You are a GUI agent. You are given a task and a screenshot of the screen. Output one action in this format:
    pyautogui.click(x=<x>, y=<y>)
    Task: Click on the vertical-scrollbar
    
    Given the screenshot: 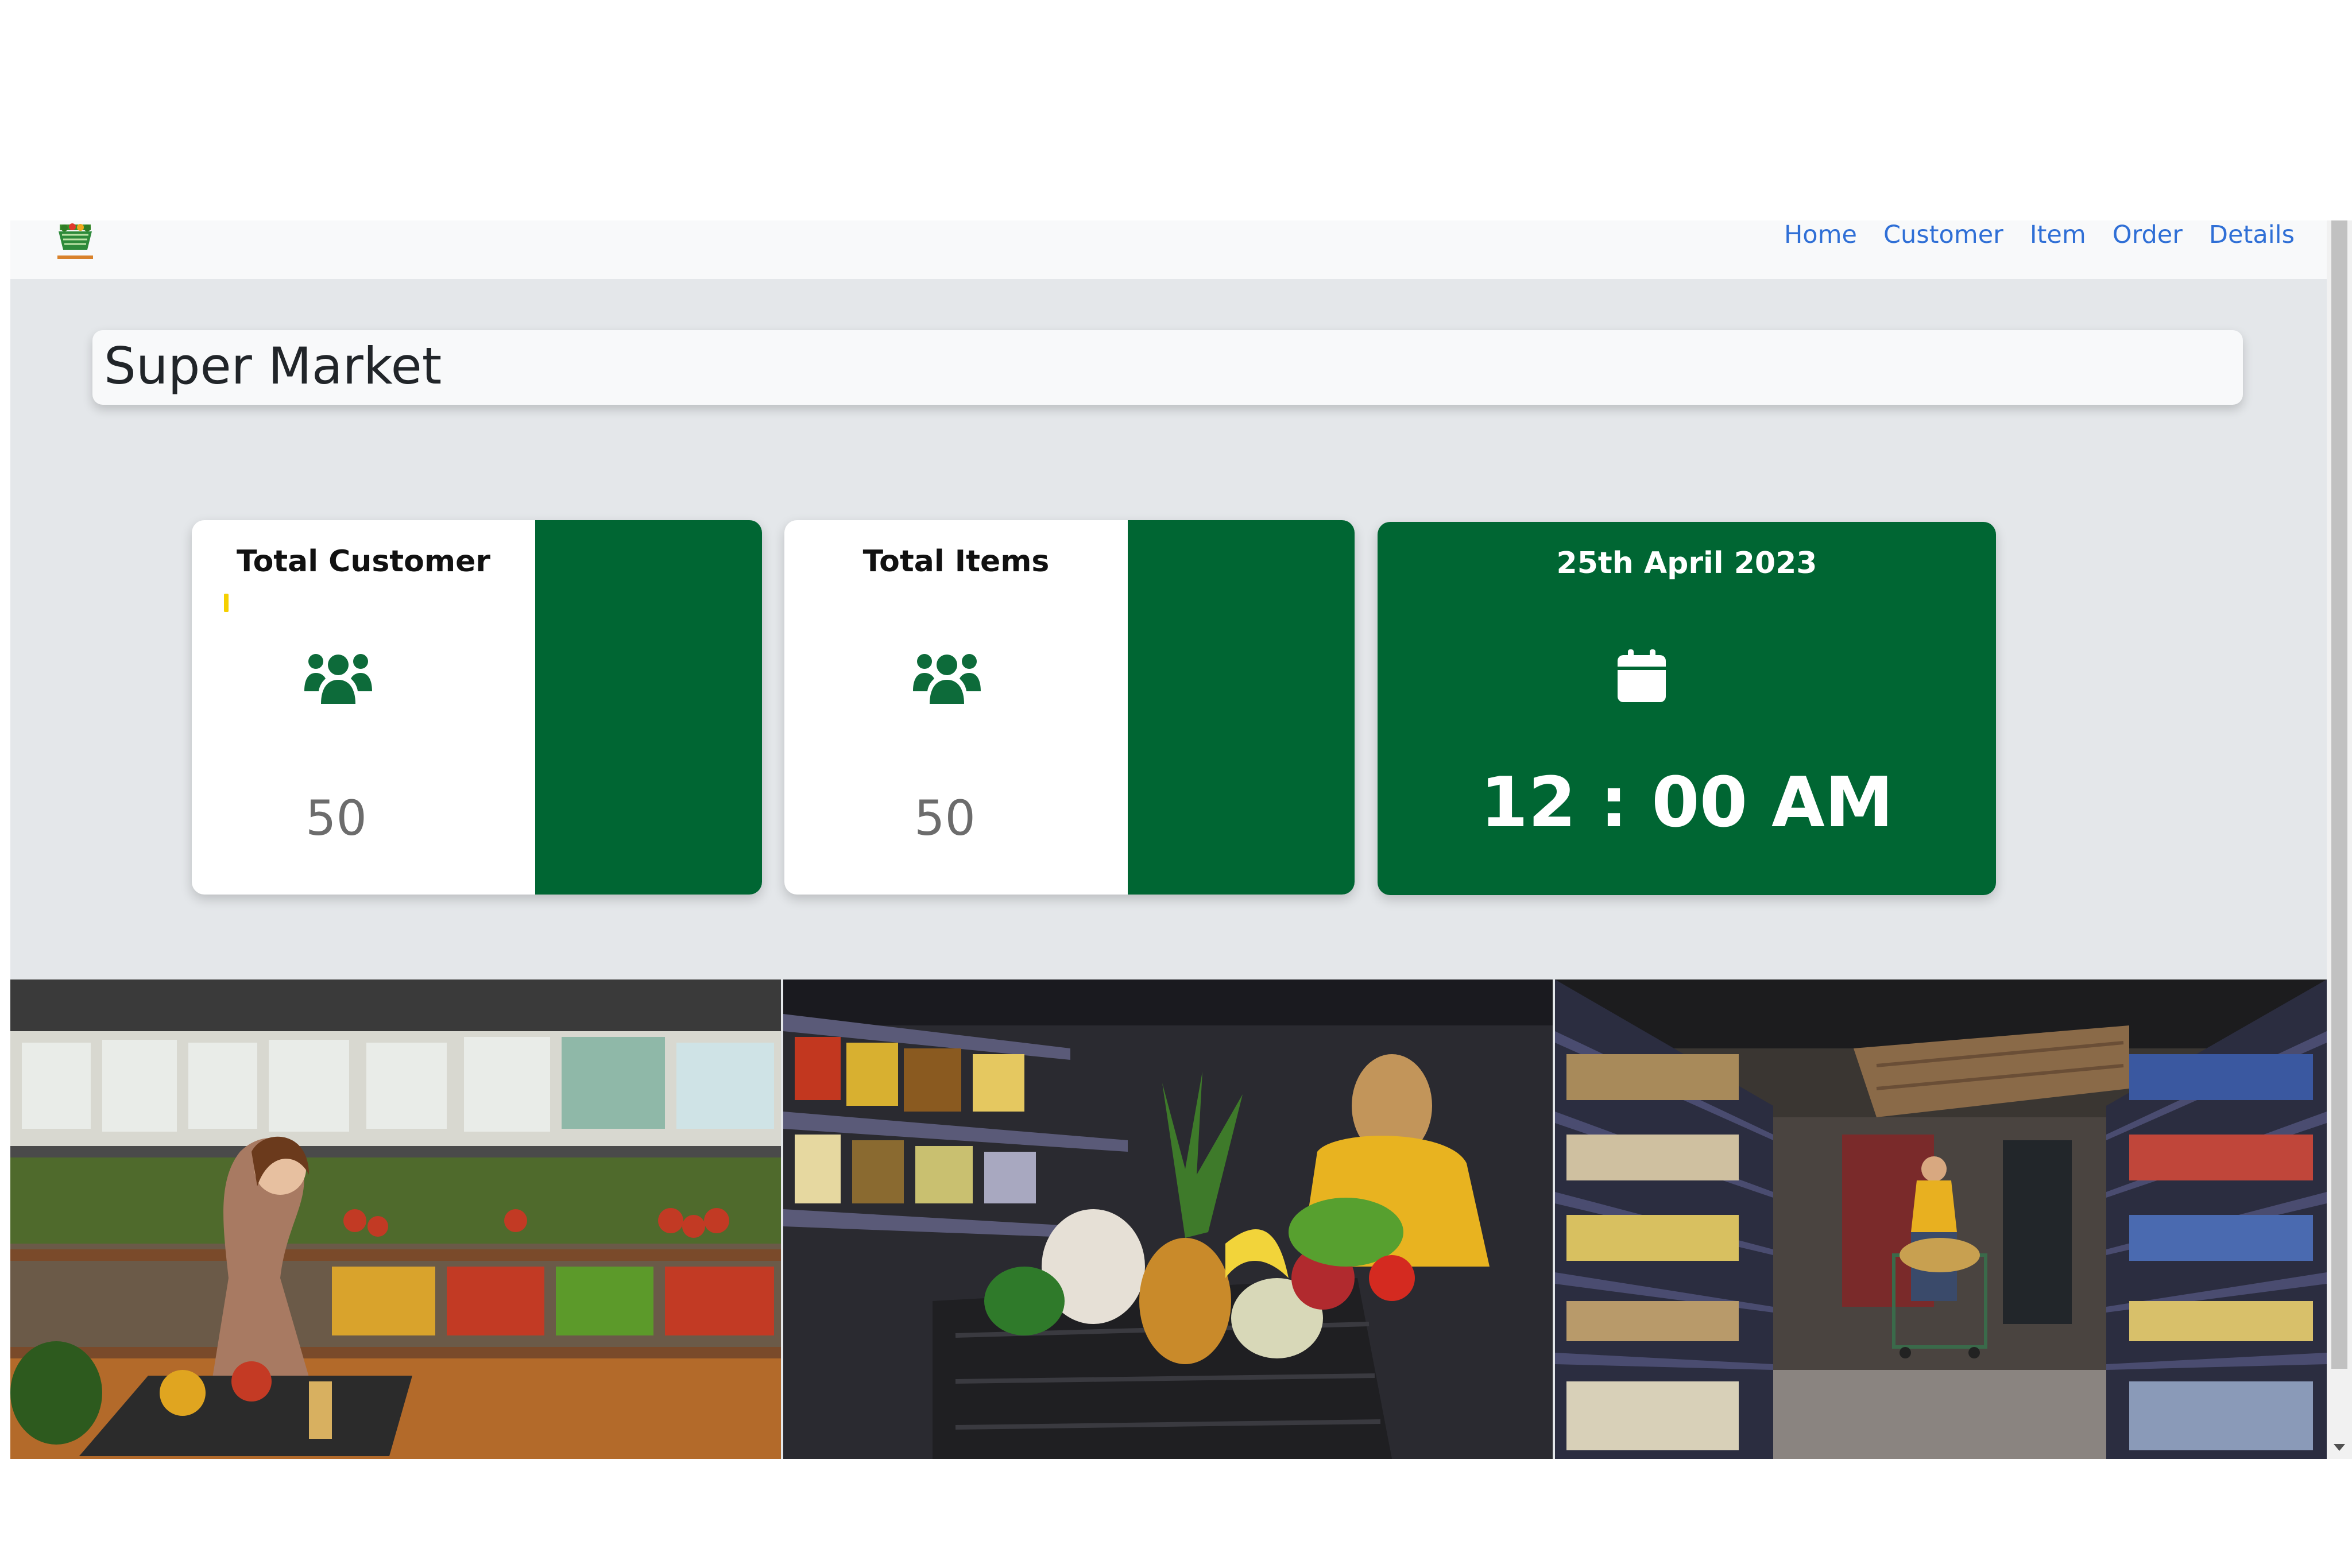 What is the action you would take?
    pyautogui.click(x=2339, y=839)
    